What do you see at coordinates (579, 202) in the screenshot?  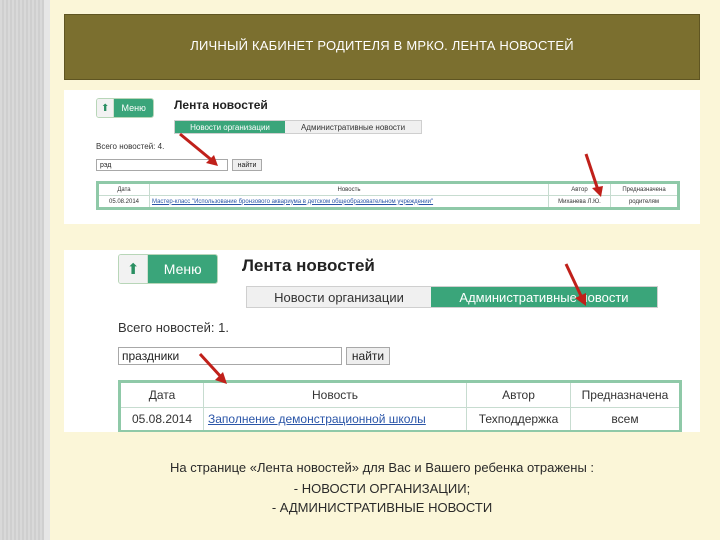 I see `cell-author: Миханева Л.Ю.` at bounding box center [579, 202].